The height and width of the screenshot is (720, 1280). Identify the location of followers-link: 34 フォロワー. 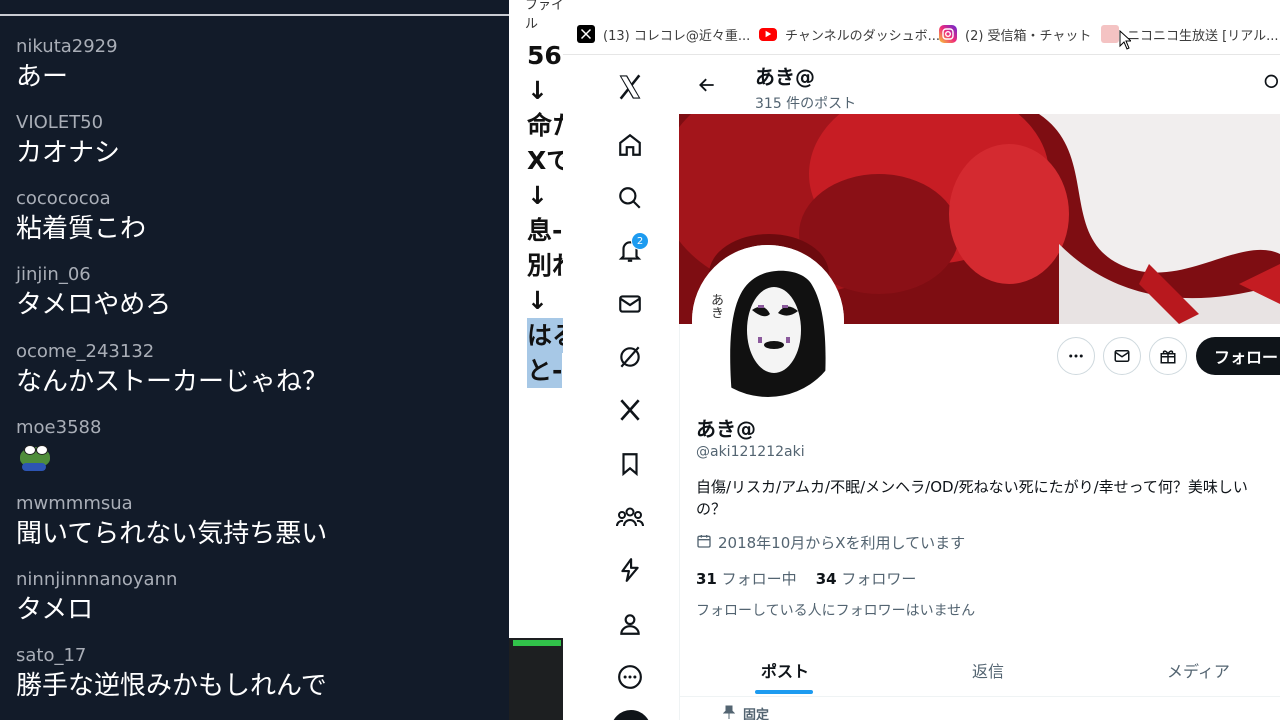
(866, 579).